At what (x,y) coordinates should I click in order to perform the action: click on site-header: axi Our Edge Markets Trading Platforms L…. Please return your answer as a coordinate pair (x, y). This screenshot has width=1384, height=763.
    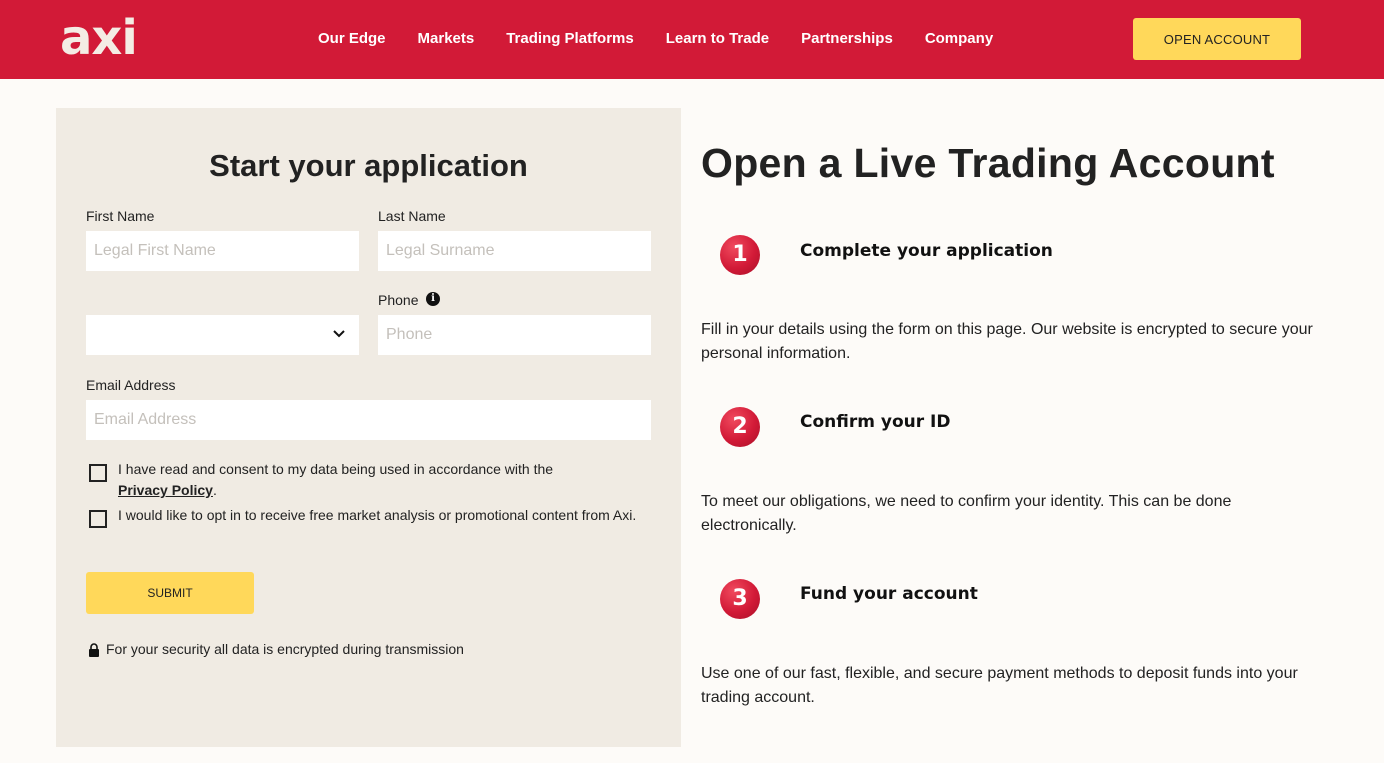
    Looking at the image, I should click on (692, 39).